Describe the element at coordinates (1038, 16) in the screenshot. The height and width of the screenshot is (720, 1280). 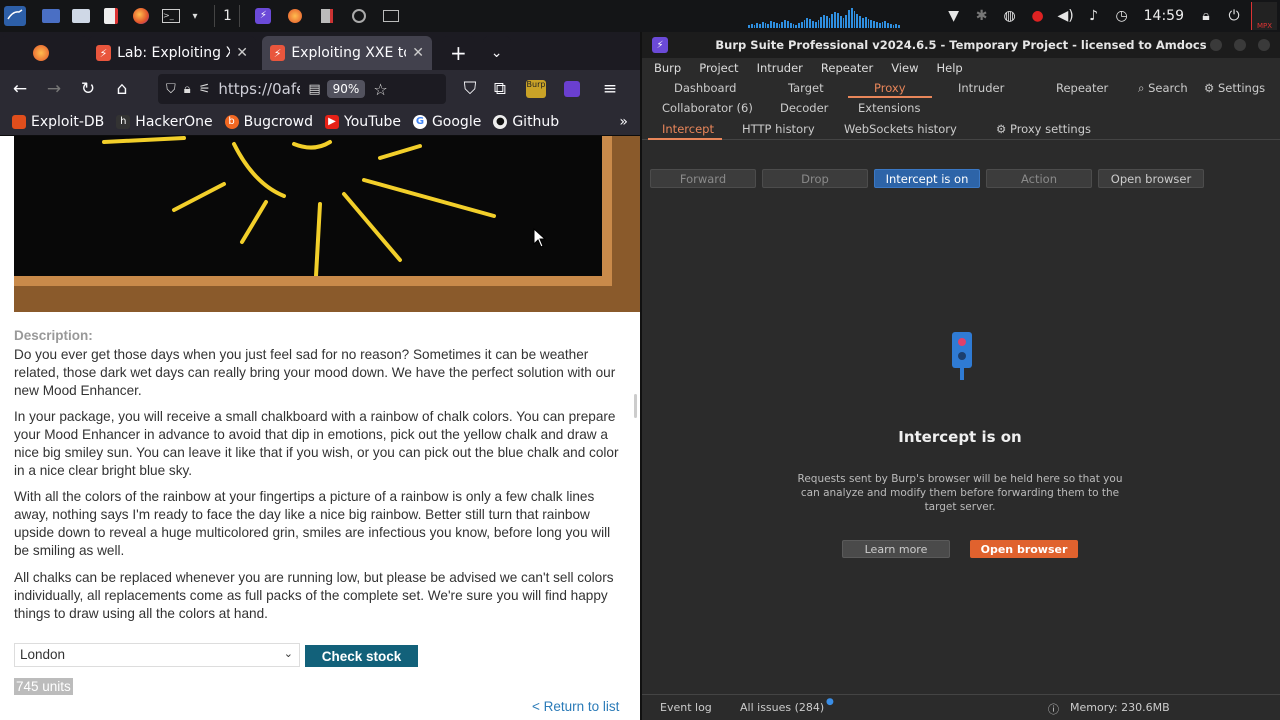
I see `microphone-icon: ●` at that location.